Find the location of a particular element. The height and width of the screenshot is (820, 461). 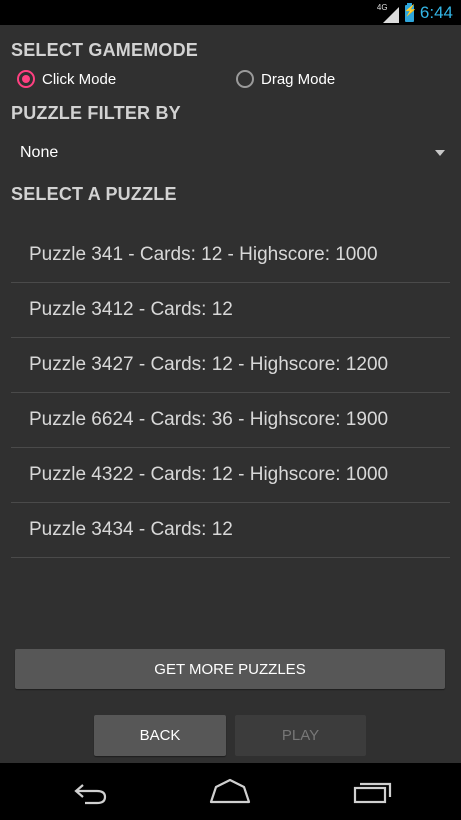

battery-charging-icon is located at coordinates (411, 12).